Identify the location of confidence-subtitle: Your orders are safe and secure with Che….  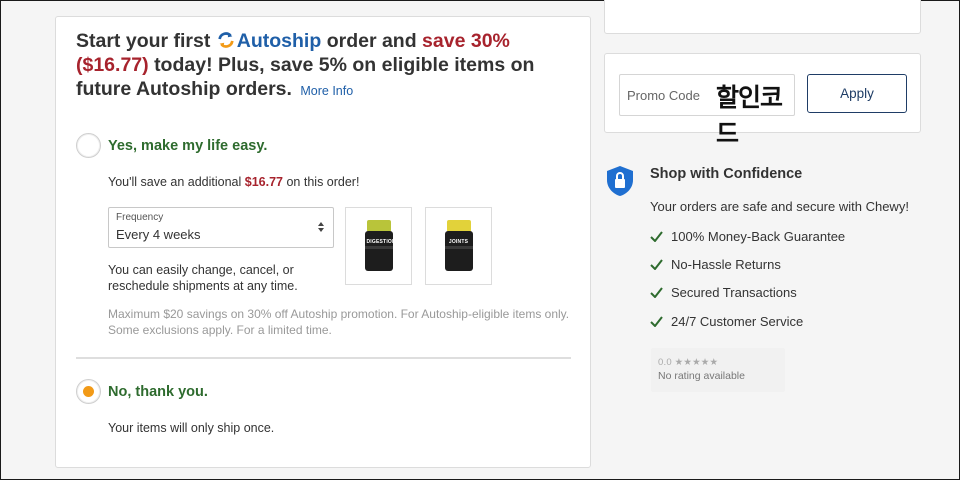
(779, 206).